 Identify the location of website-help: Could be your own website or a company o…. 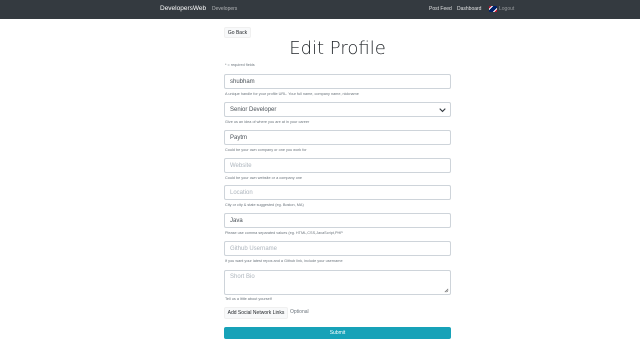
(264, 178).